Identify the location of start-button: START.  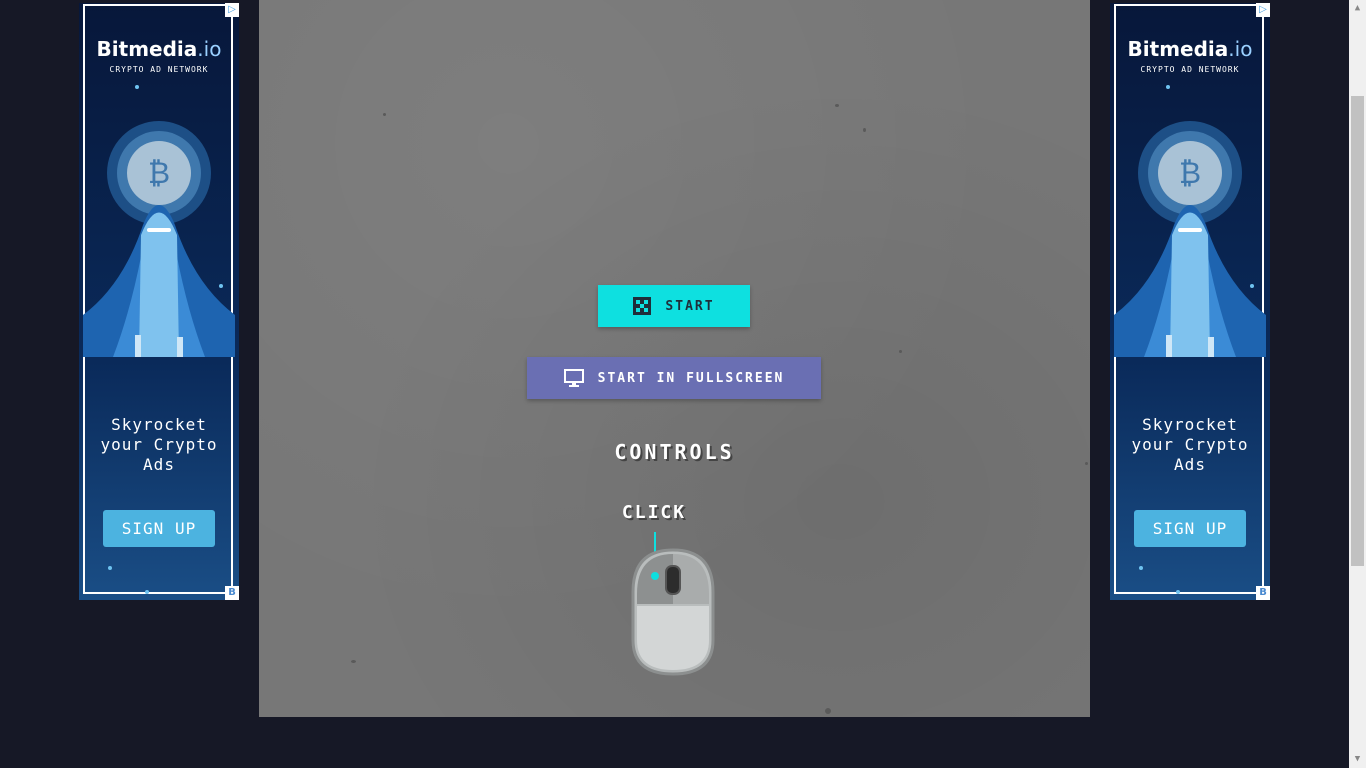
(674, 306).